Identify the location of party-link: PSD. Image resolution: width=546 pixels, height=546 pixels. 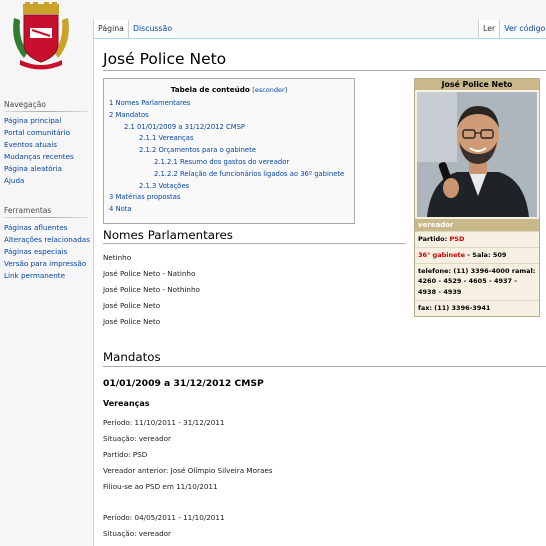
(457, 239).